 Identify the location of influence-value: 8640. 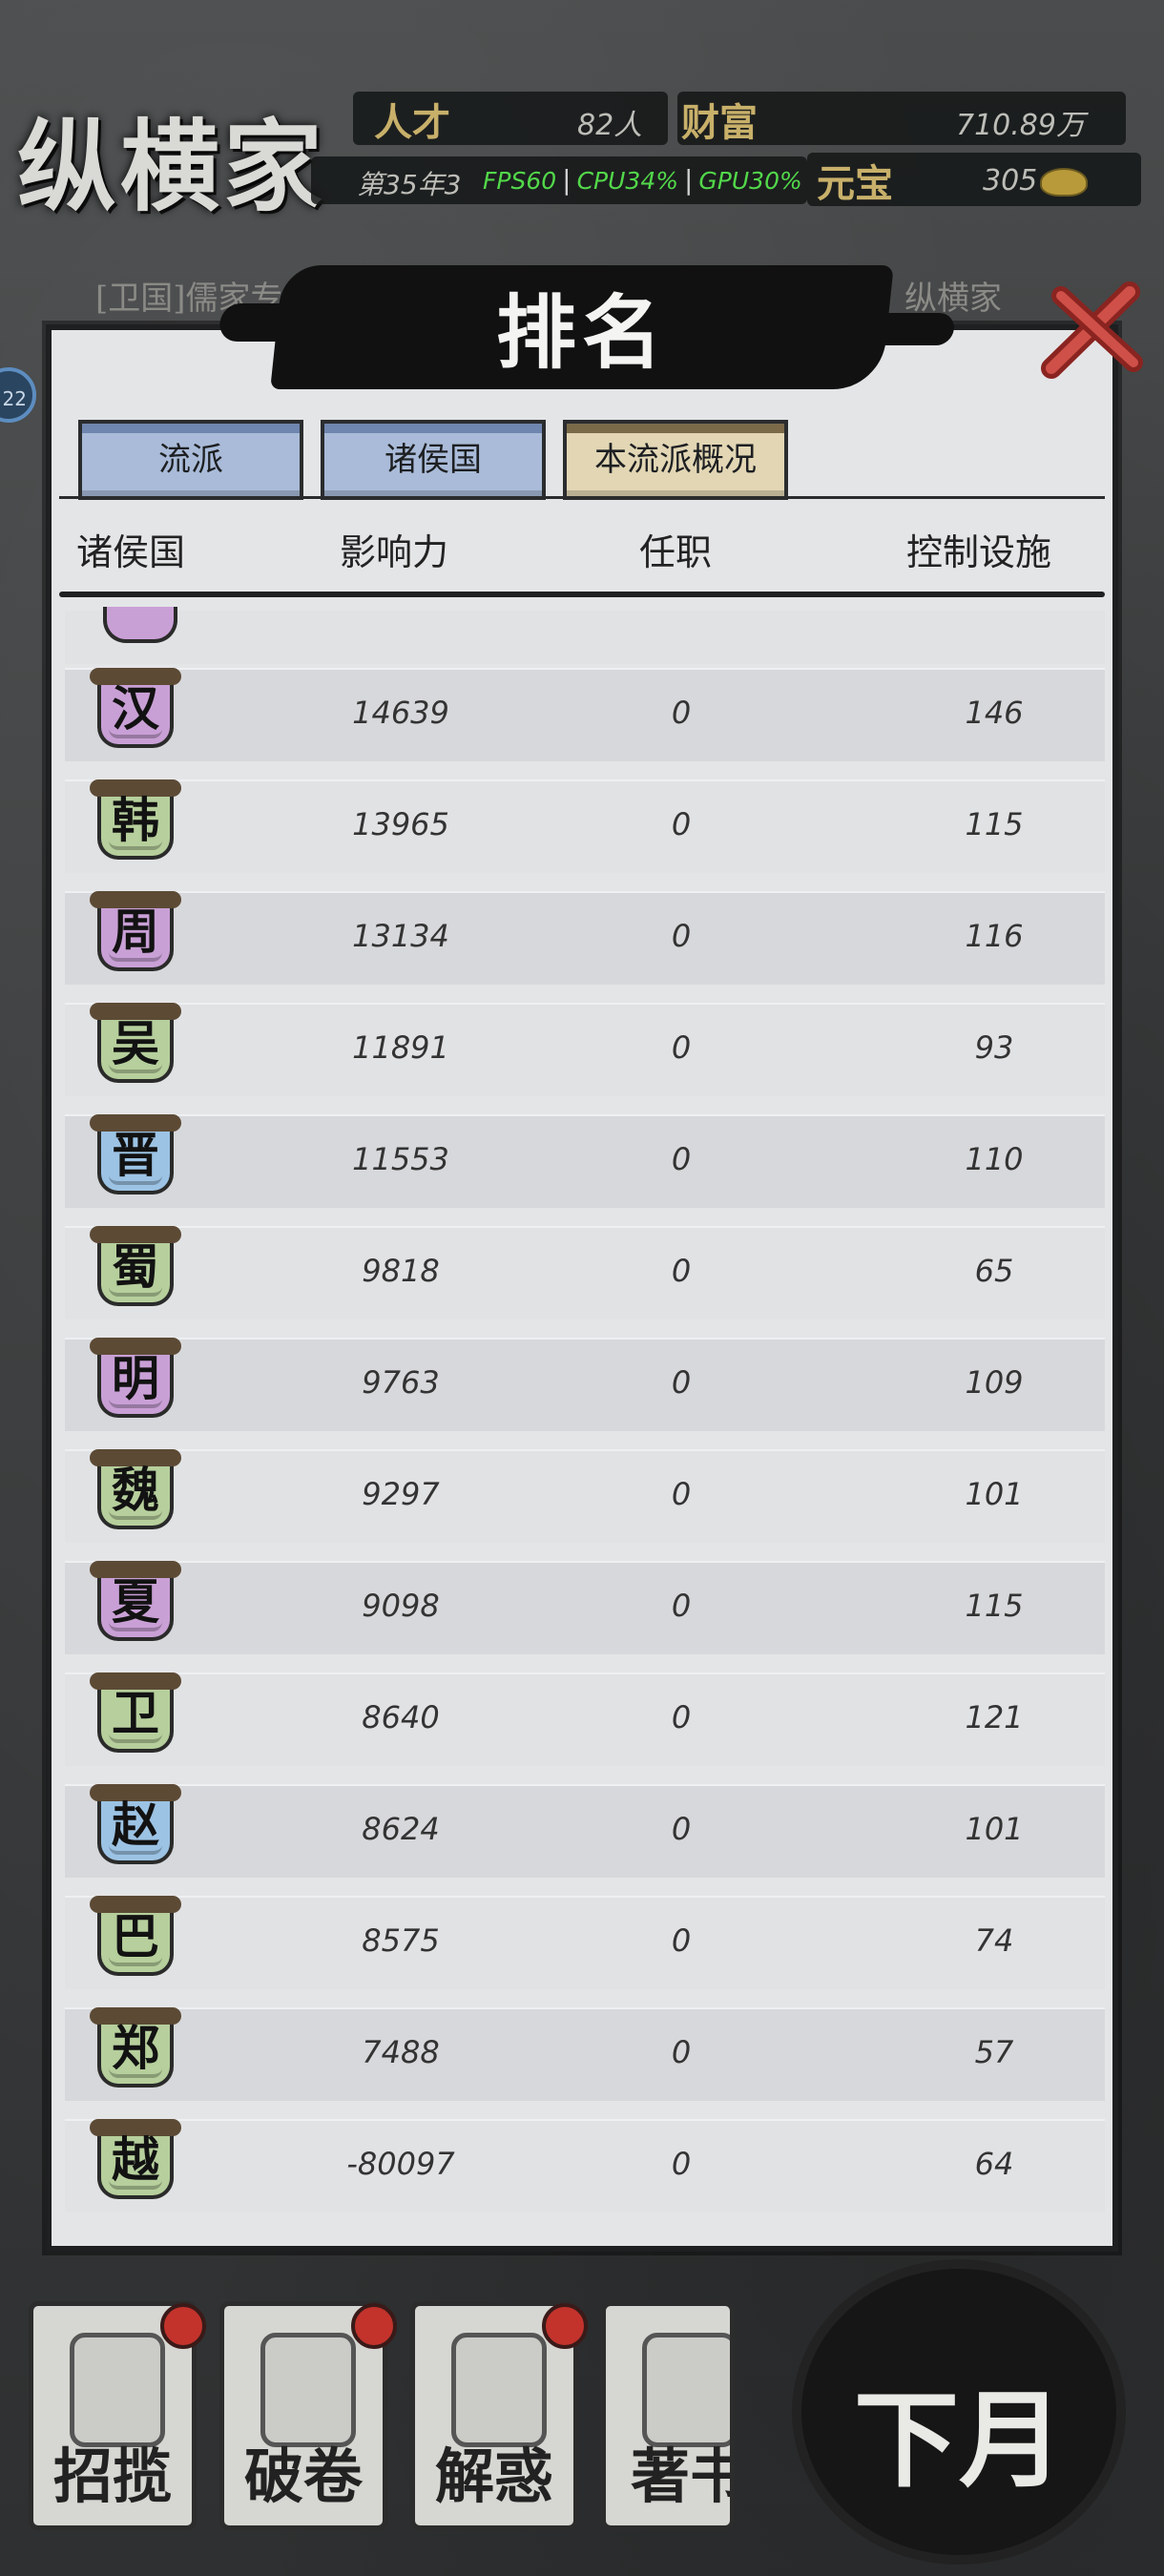
(401, 1717).